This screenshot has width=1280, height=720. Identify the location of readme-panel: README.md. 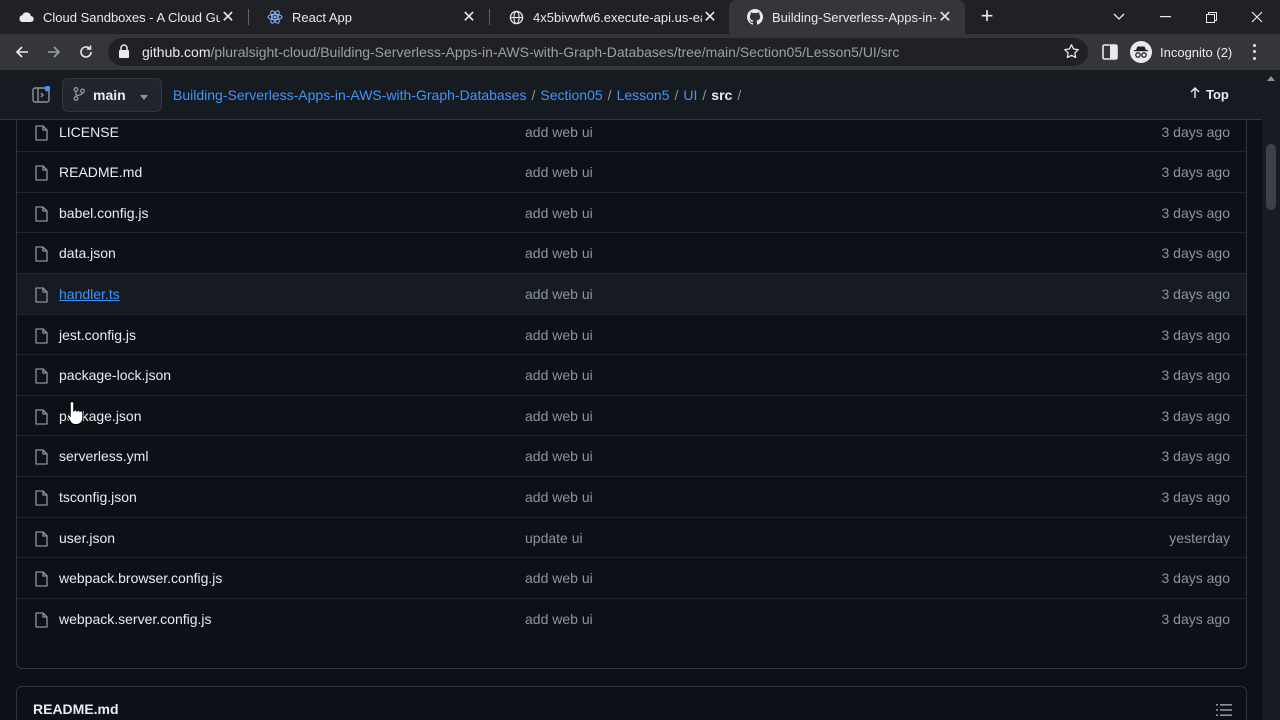
(631, 703).